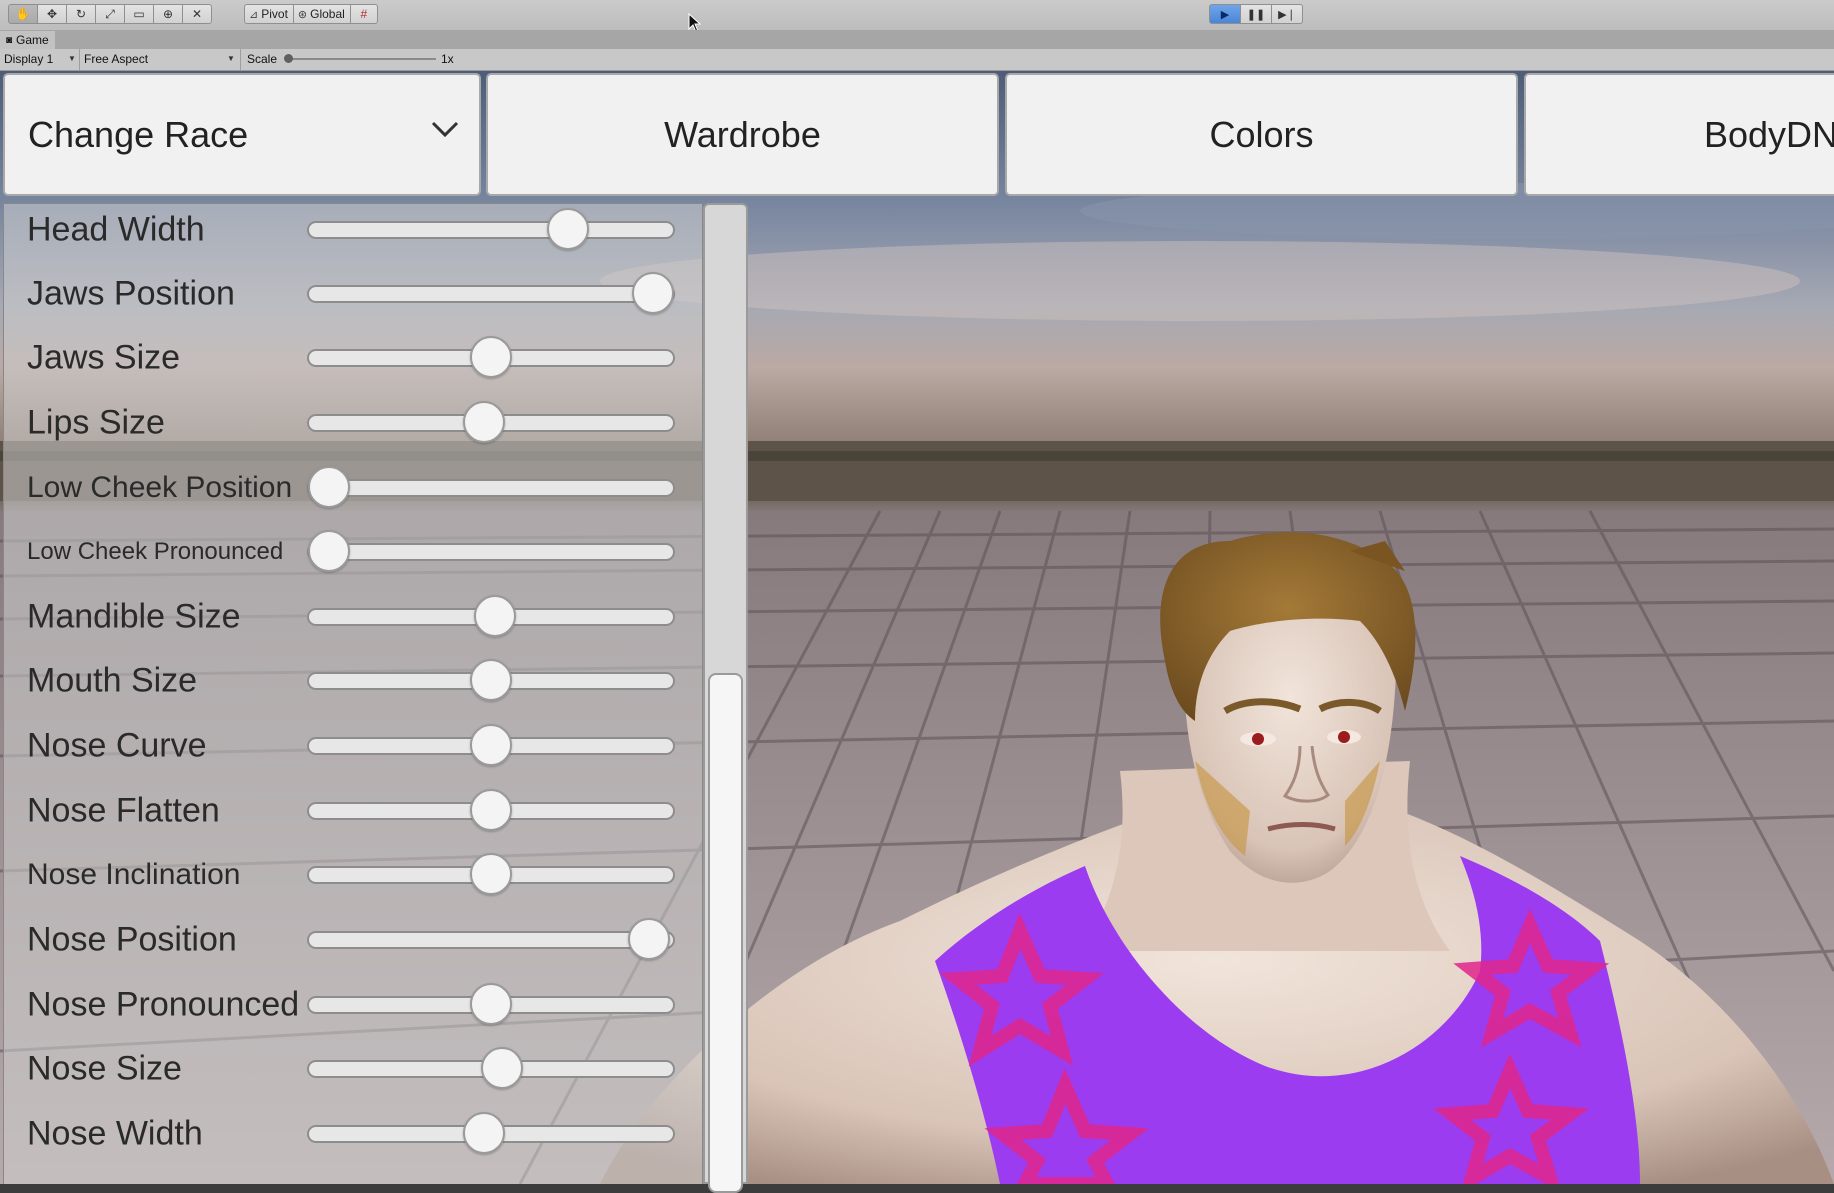 This screenshot has height=1193, width=1834. I want to click on editor-toolbar: ✋ ✥ ↻ ⤢ ▭ ⊕ ✕ ⊿ Pivot ⊛ Global # ▶ ❚❚ ▶❘, so click(917, 16).